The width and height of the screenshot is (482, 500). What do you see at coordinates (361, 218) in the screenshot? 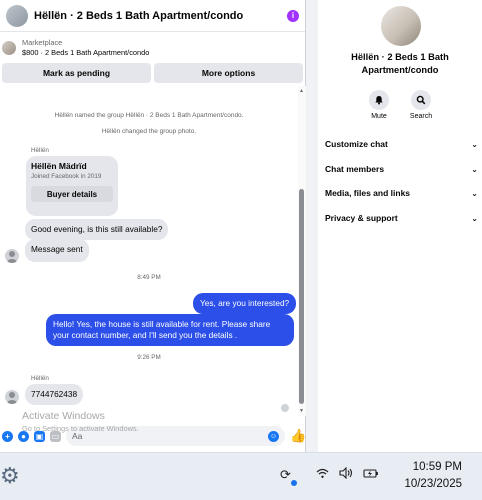
I see `section-label: Privacy & support` at bounding box center [361, 218].